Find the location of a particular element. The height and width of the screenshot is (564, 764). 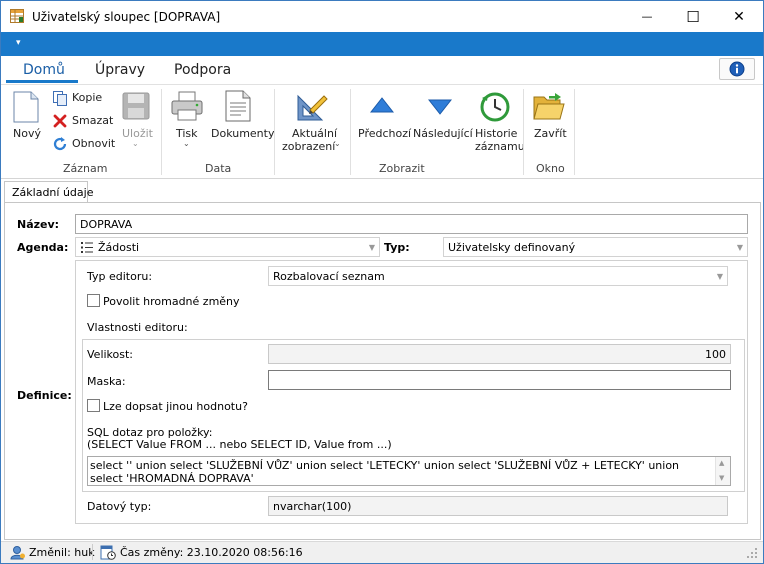

group-label-okno: Okno is located at coordinates (550, 168).